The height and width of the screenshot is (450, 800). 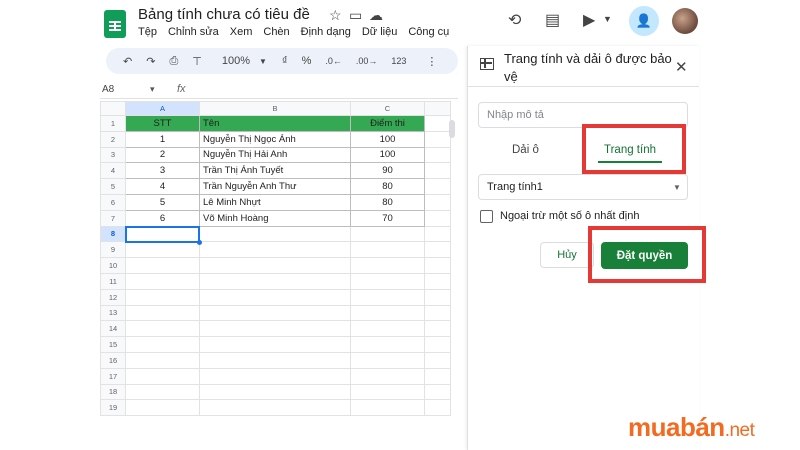 What do you see at coordinates (113, 408) in the screenshot?
I see `row-header: 19` at bounding box center [113, 408].